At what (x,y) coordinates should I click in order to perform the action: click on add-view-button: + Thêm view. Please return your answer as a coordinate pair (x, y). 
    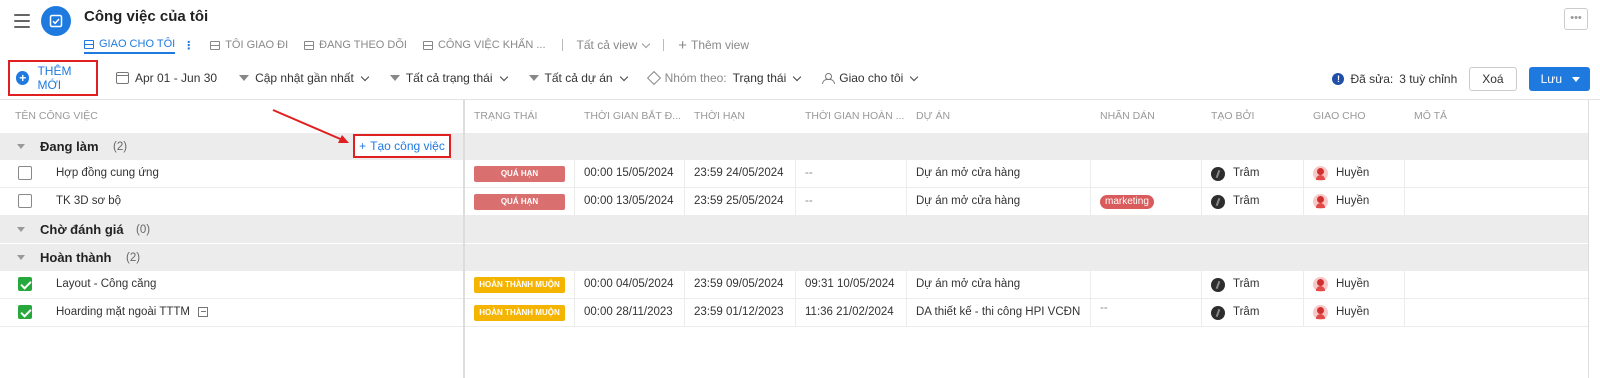
    Looking at the image, I should click on (713, 45).